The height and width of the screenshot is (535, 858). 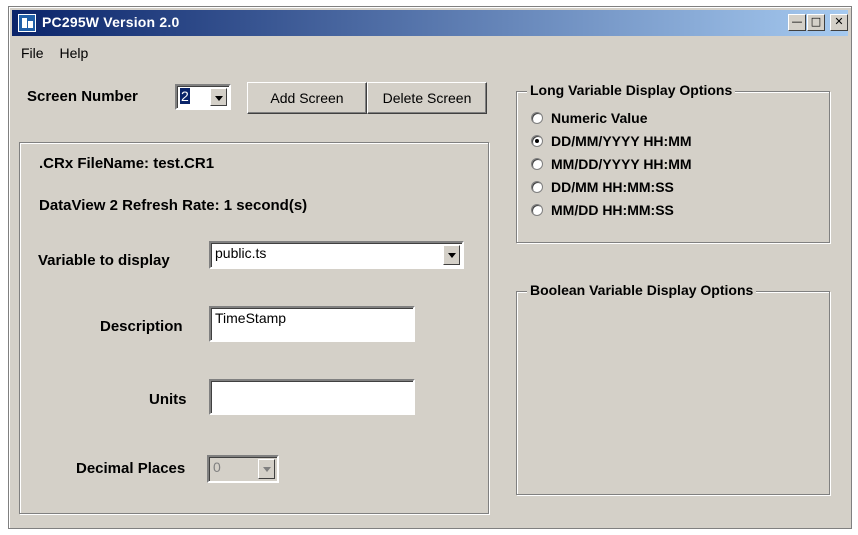 I want to click on delete-screen-button: Delete Screen, so click(x=427, y=98).